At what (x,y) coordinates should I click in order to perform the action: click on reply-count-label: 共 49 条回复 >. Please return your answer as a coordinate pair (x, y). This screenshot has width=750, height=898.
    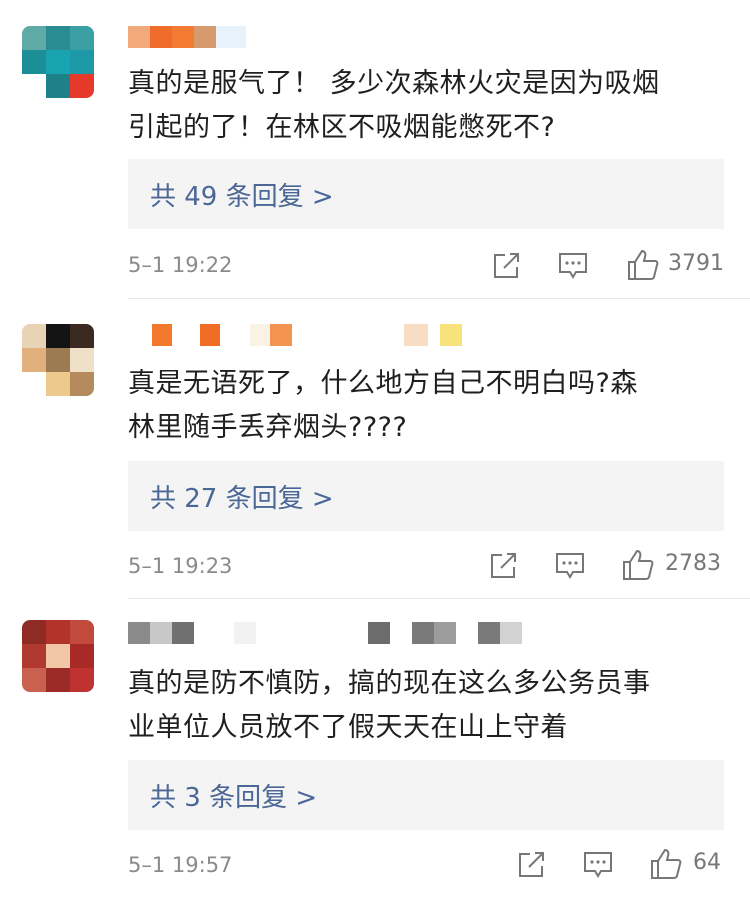
    Looking at the image, I should click on (242, 196).